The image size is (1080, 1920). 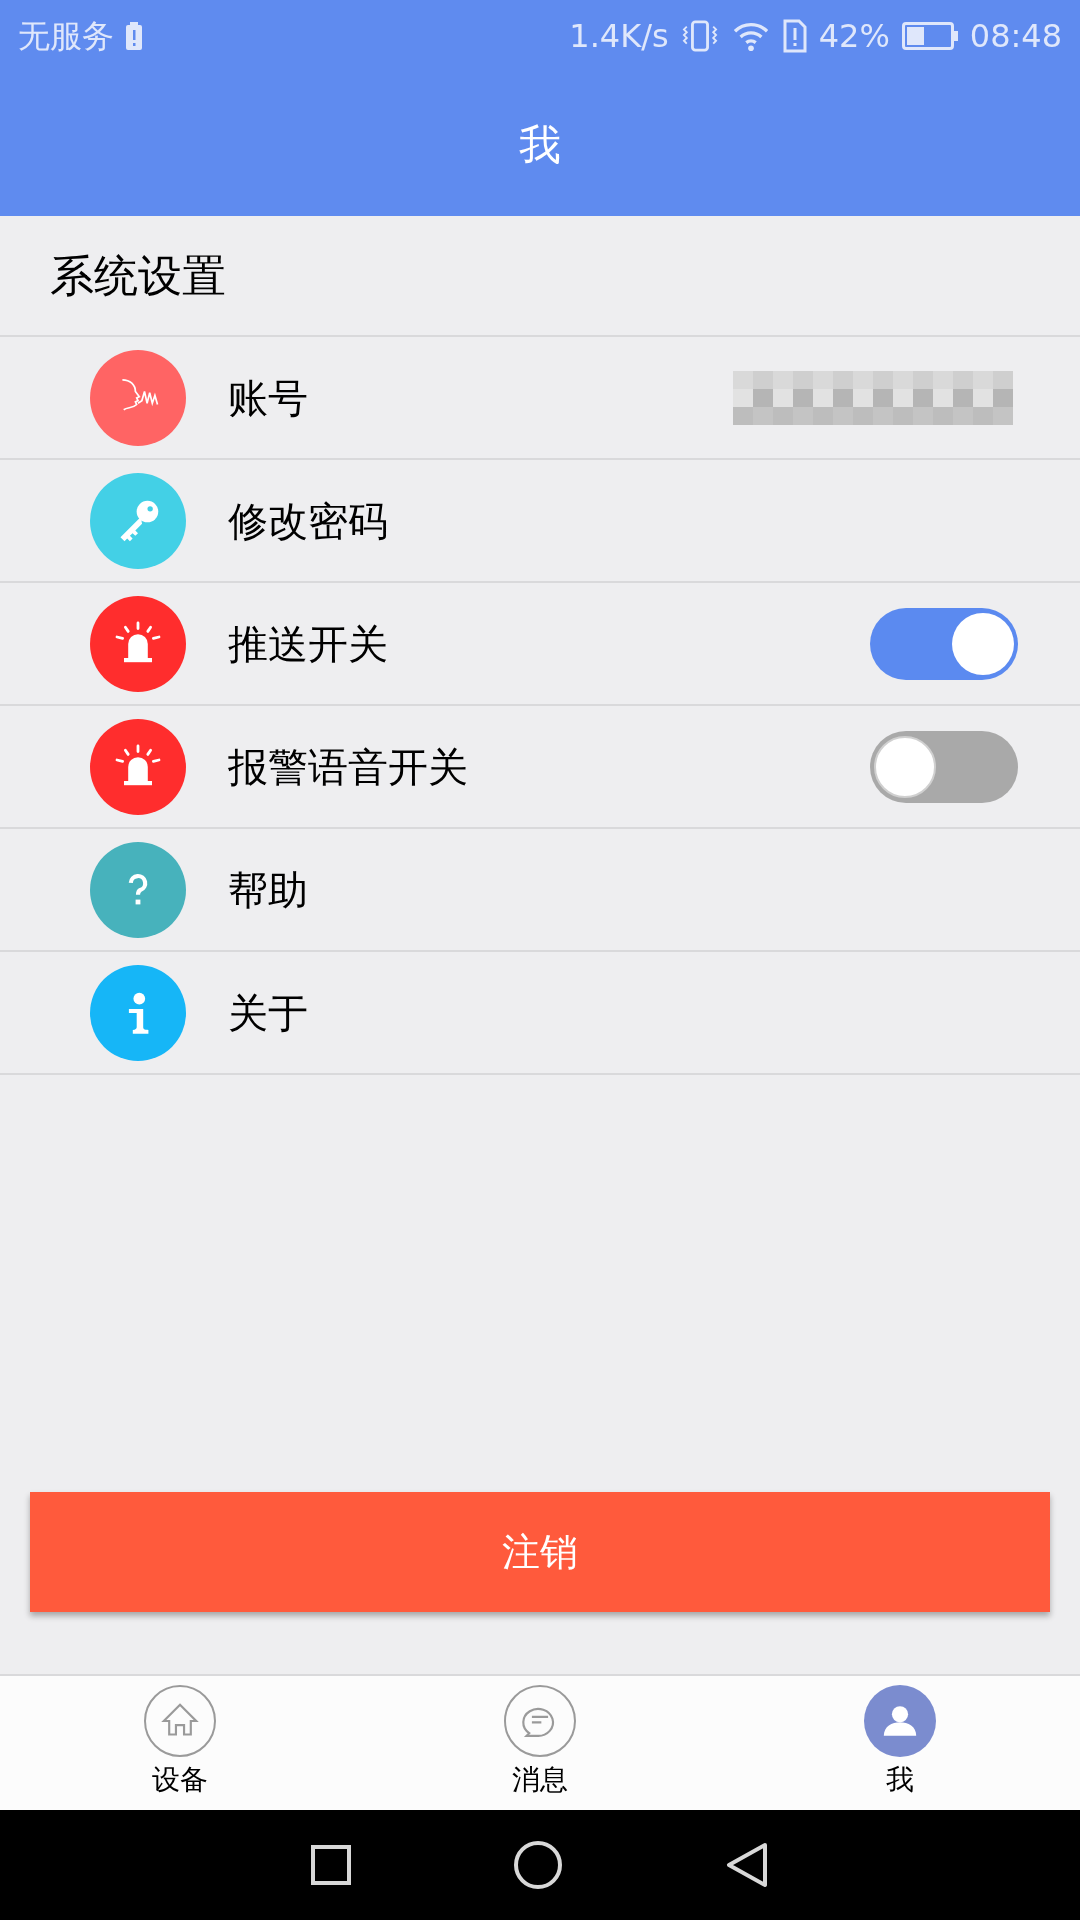 I want to click on nav-tab: 设备, so click(x=180, y=1743).